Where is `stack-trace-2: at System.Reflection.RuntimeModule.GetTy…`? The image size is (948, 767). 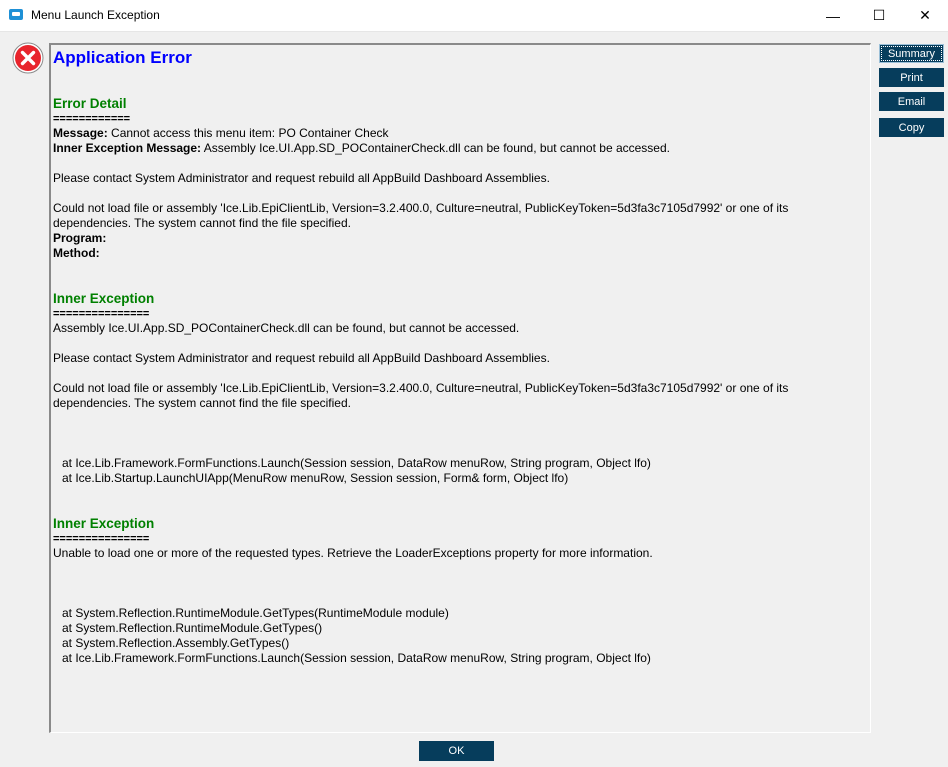
stack-trace-2: at System.Reflection.RuntimeModule.GetTy… is located at coordinates (461, 636).